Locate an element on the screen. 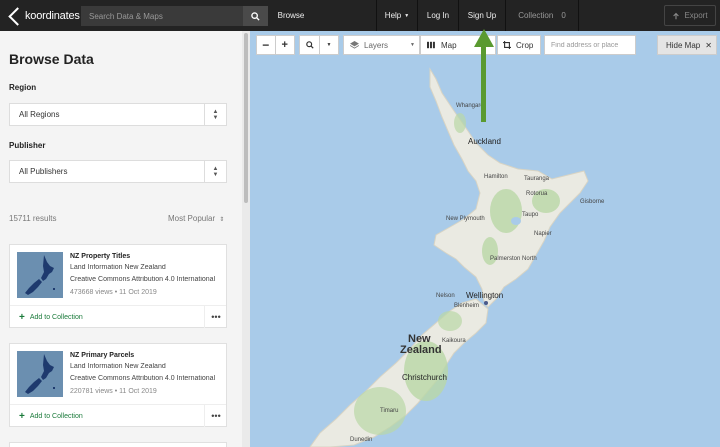 This screenshot has width=720, height=447. layers-icon is located at coordinates (354, 45).